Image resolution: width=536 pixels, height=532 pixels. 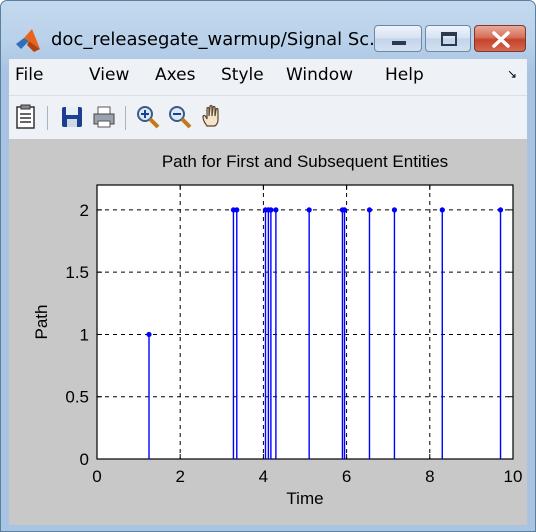 I want to click on pan-hand-icon, so click(x=212, y=117).